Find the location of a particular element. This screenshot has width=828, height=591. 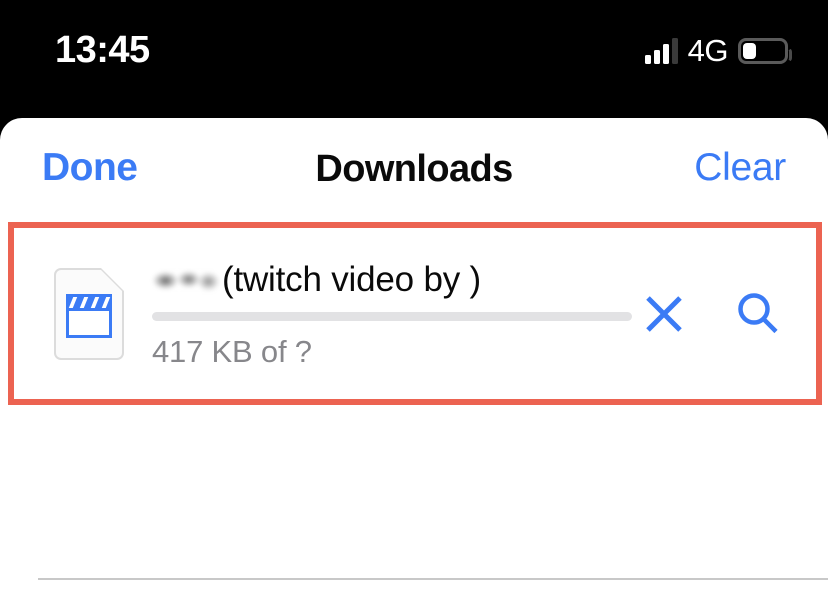

download-info: (twitch video by ) 417 KB of ? is located at coordinates (395, 314).